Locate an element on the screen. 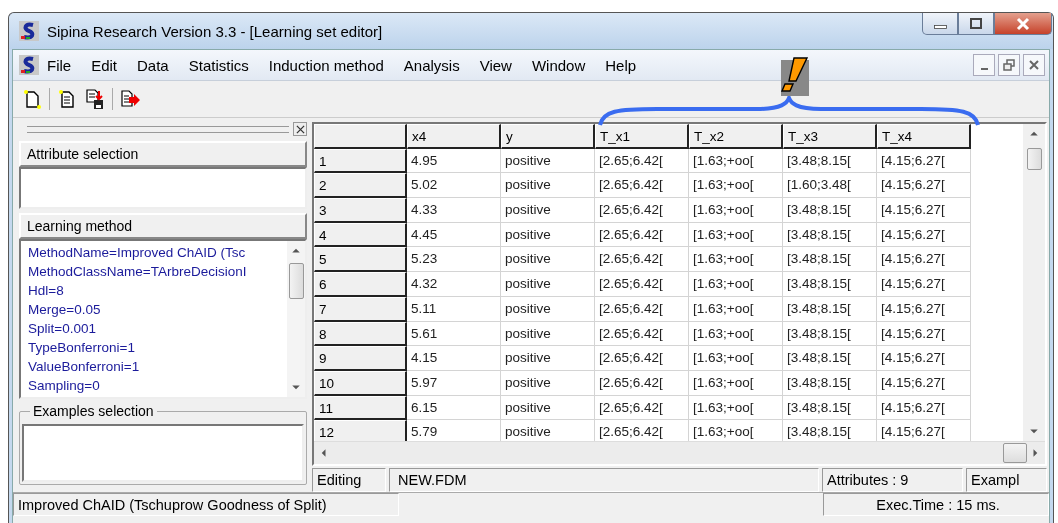  row-header: 9 is located at coordinates (360, 358).